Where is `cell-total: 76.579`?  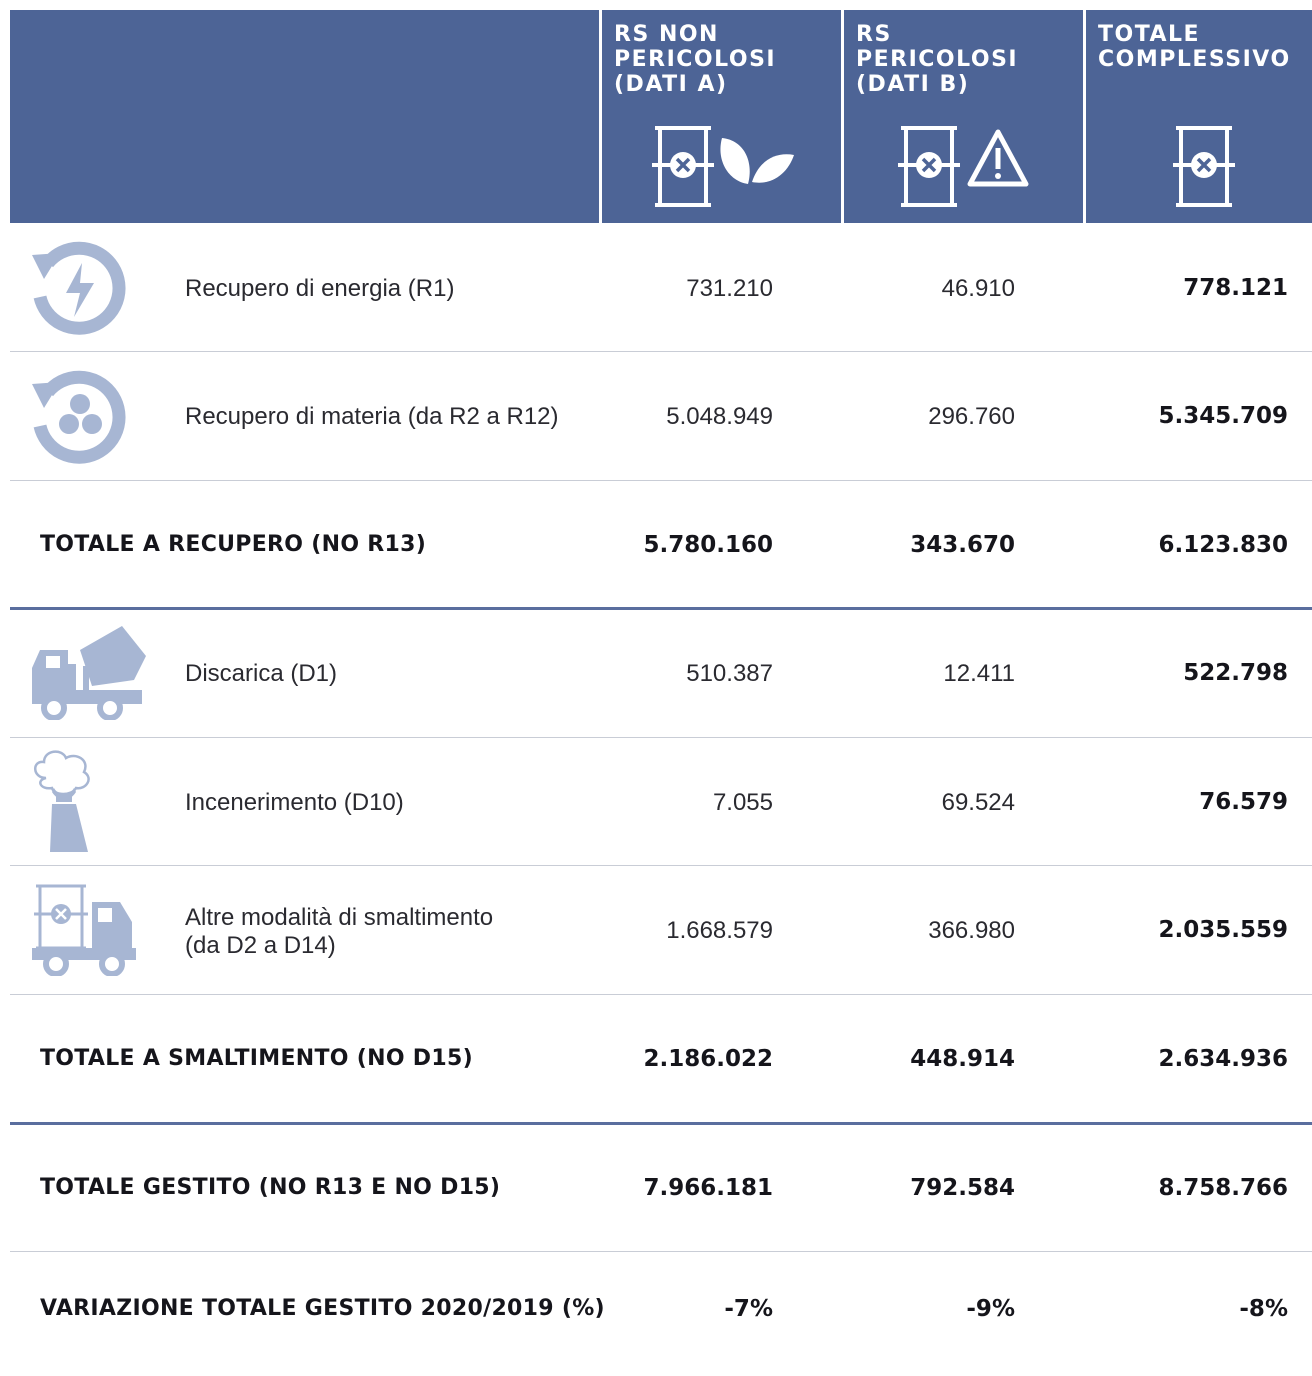 cell-total: 76.579 is located at coordinates (1243, 802).